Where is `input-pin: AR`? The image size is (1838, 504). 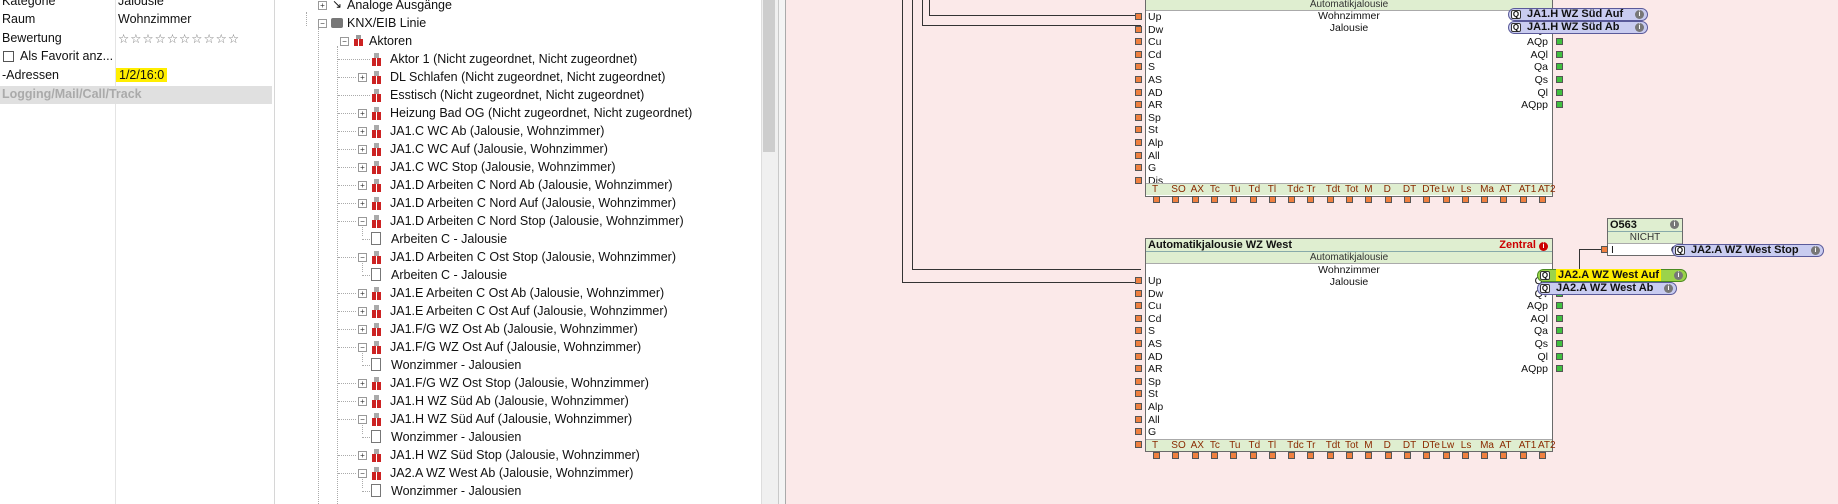
input-pin: AR is located at coordinates (1155, 369).